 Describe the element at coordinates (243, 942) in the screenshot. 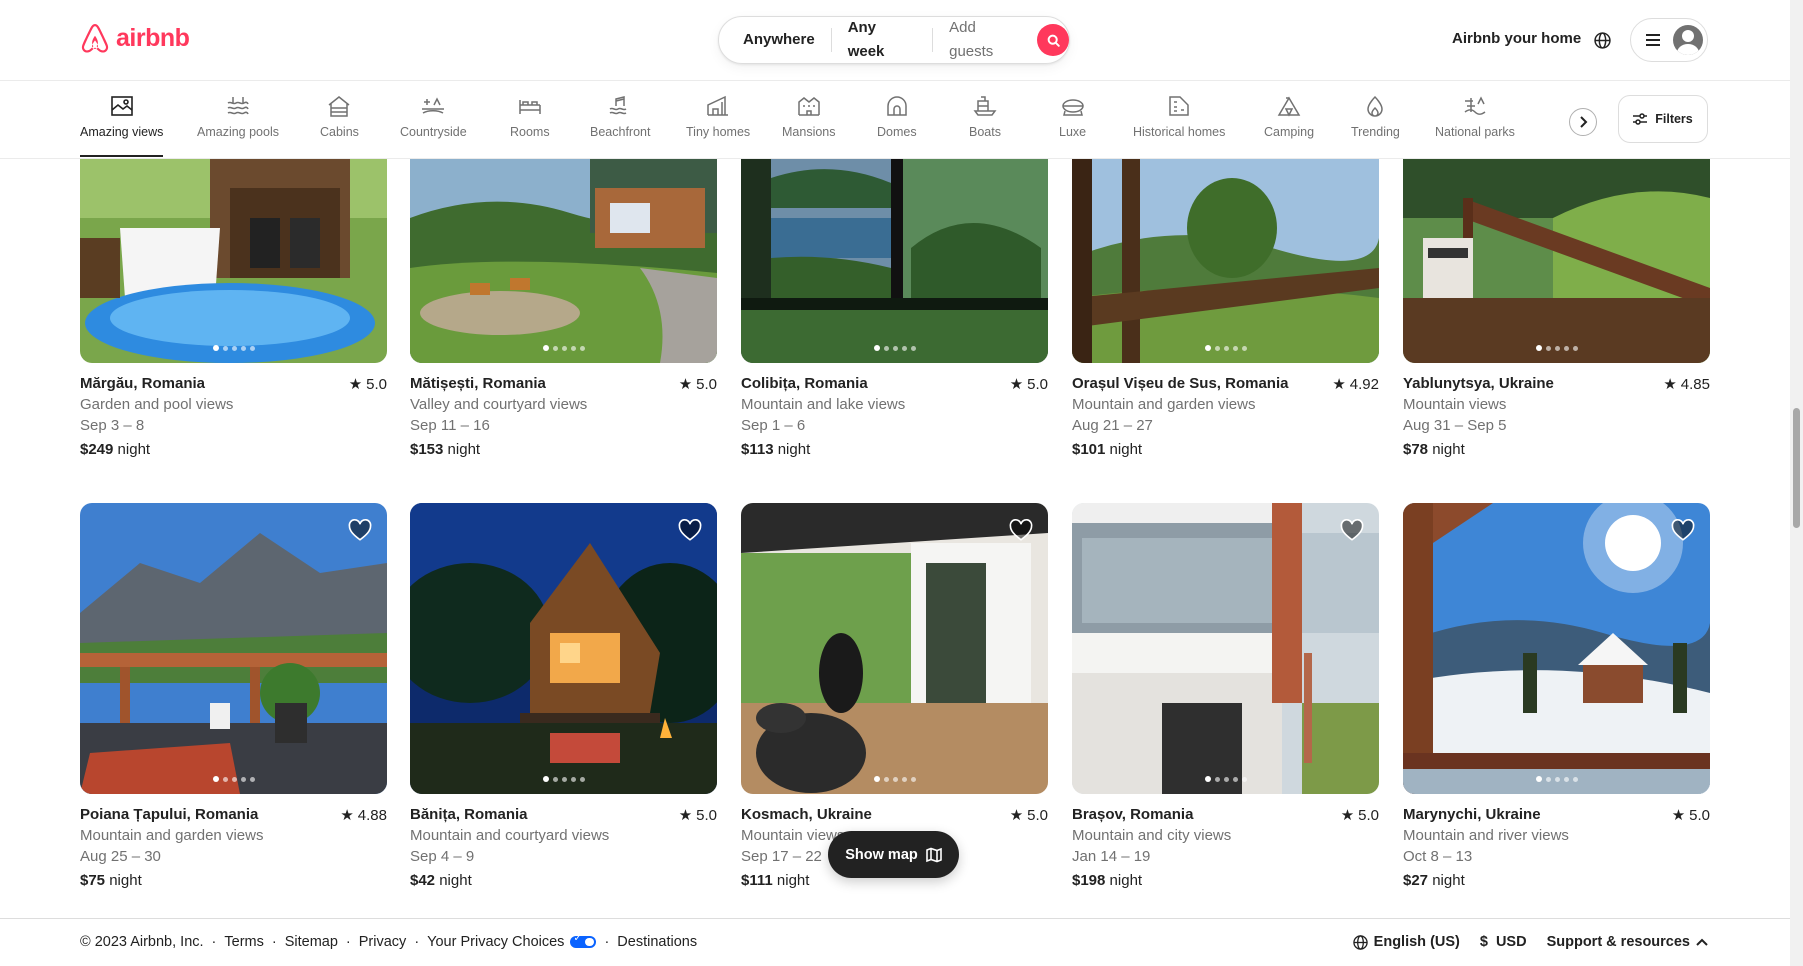

I see `footer-link-terms: Terms` at that location.